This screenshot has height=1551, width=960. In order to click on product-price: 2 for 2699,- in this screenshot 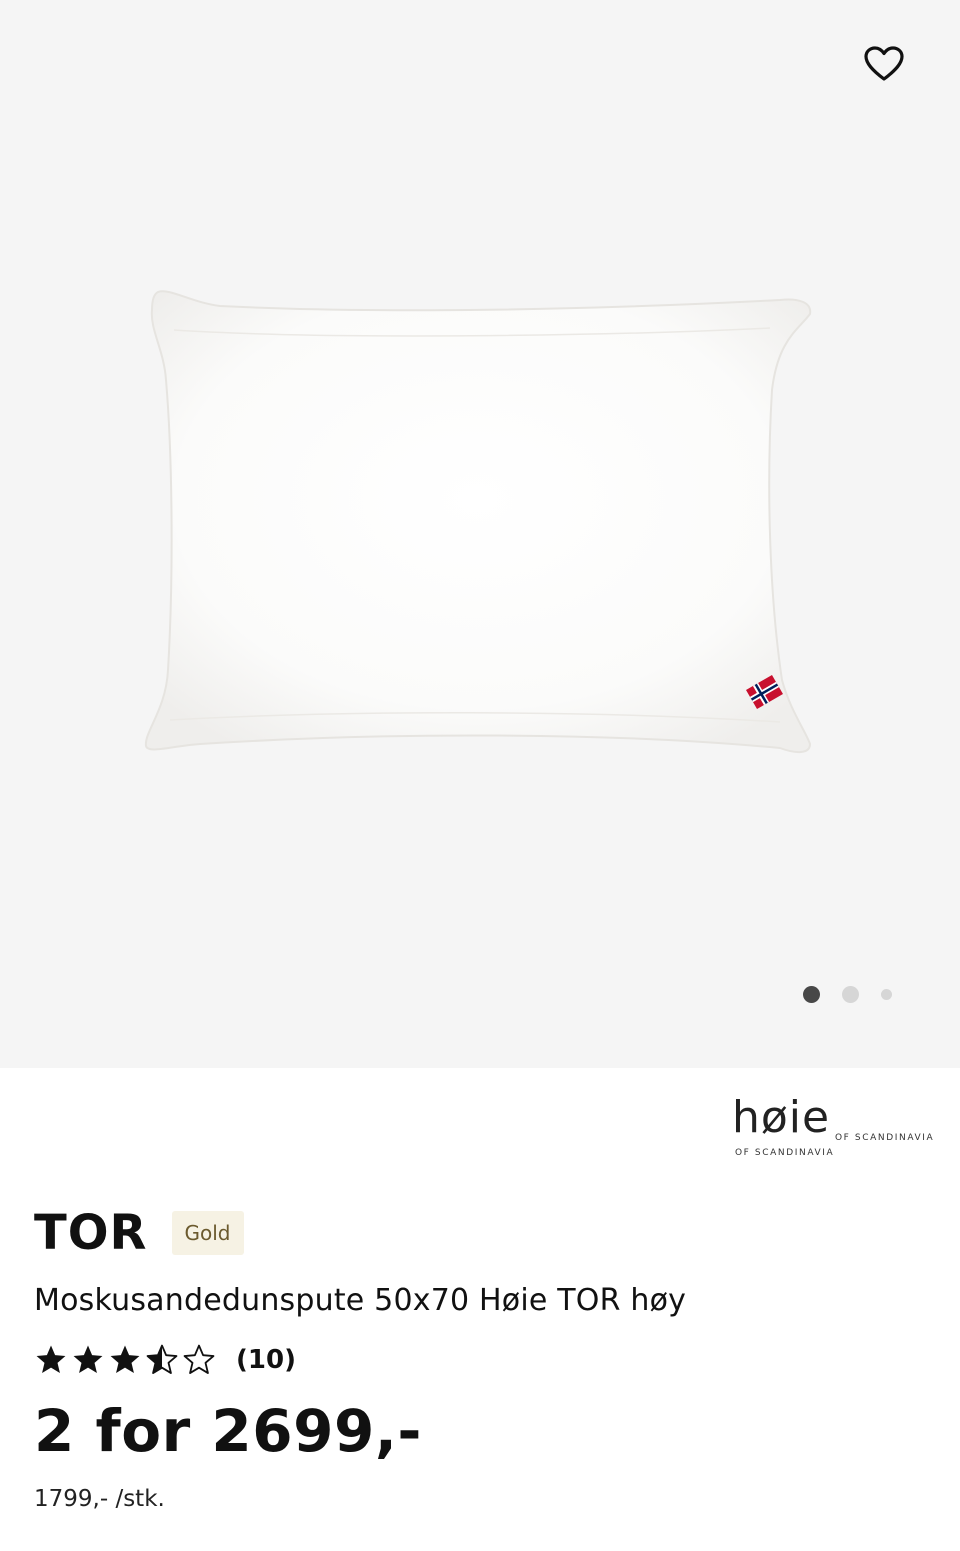, I will do `click(228, 1431)`.